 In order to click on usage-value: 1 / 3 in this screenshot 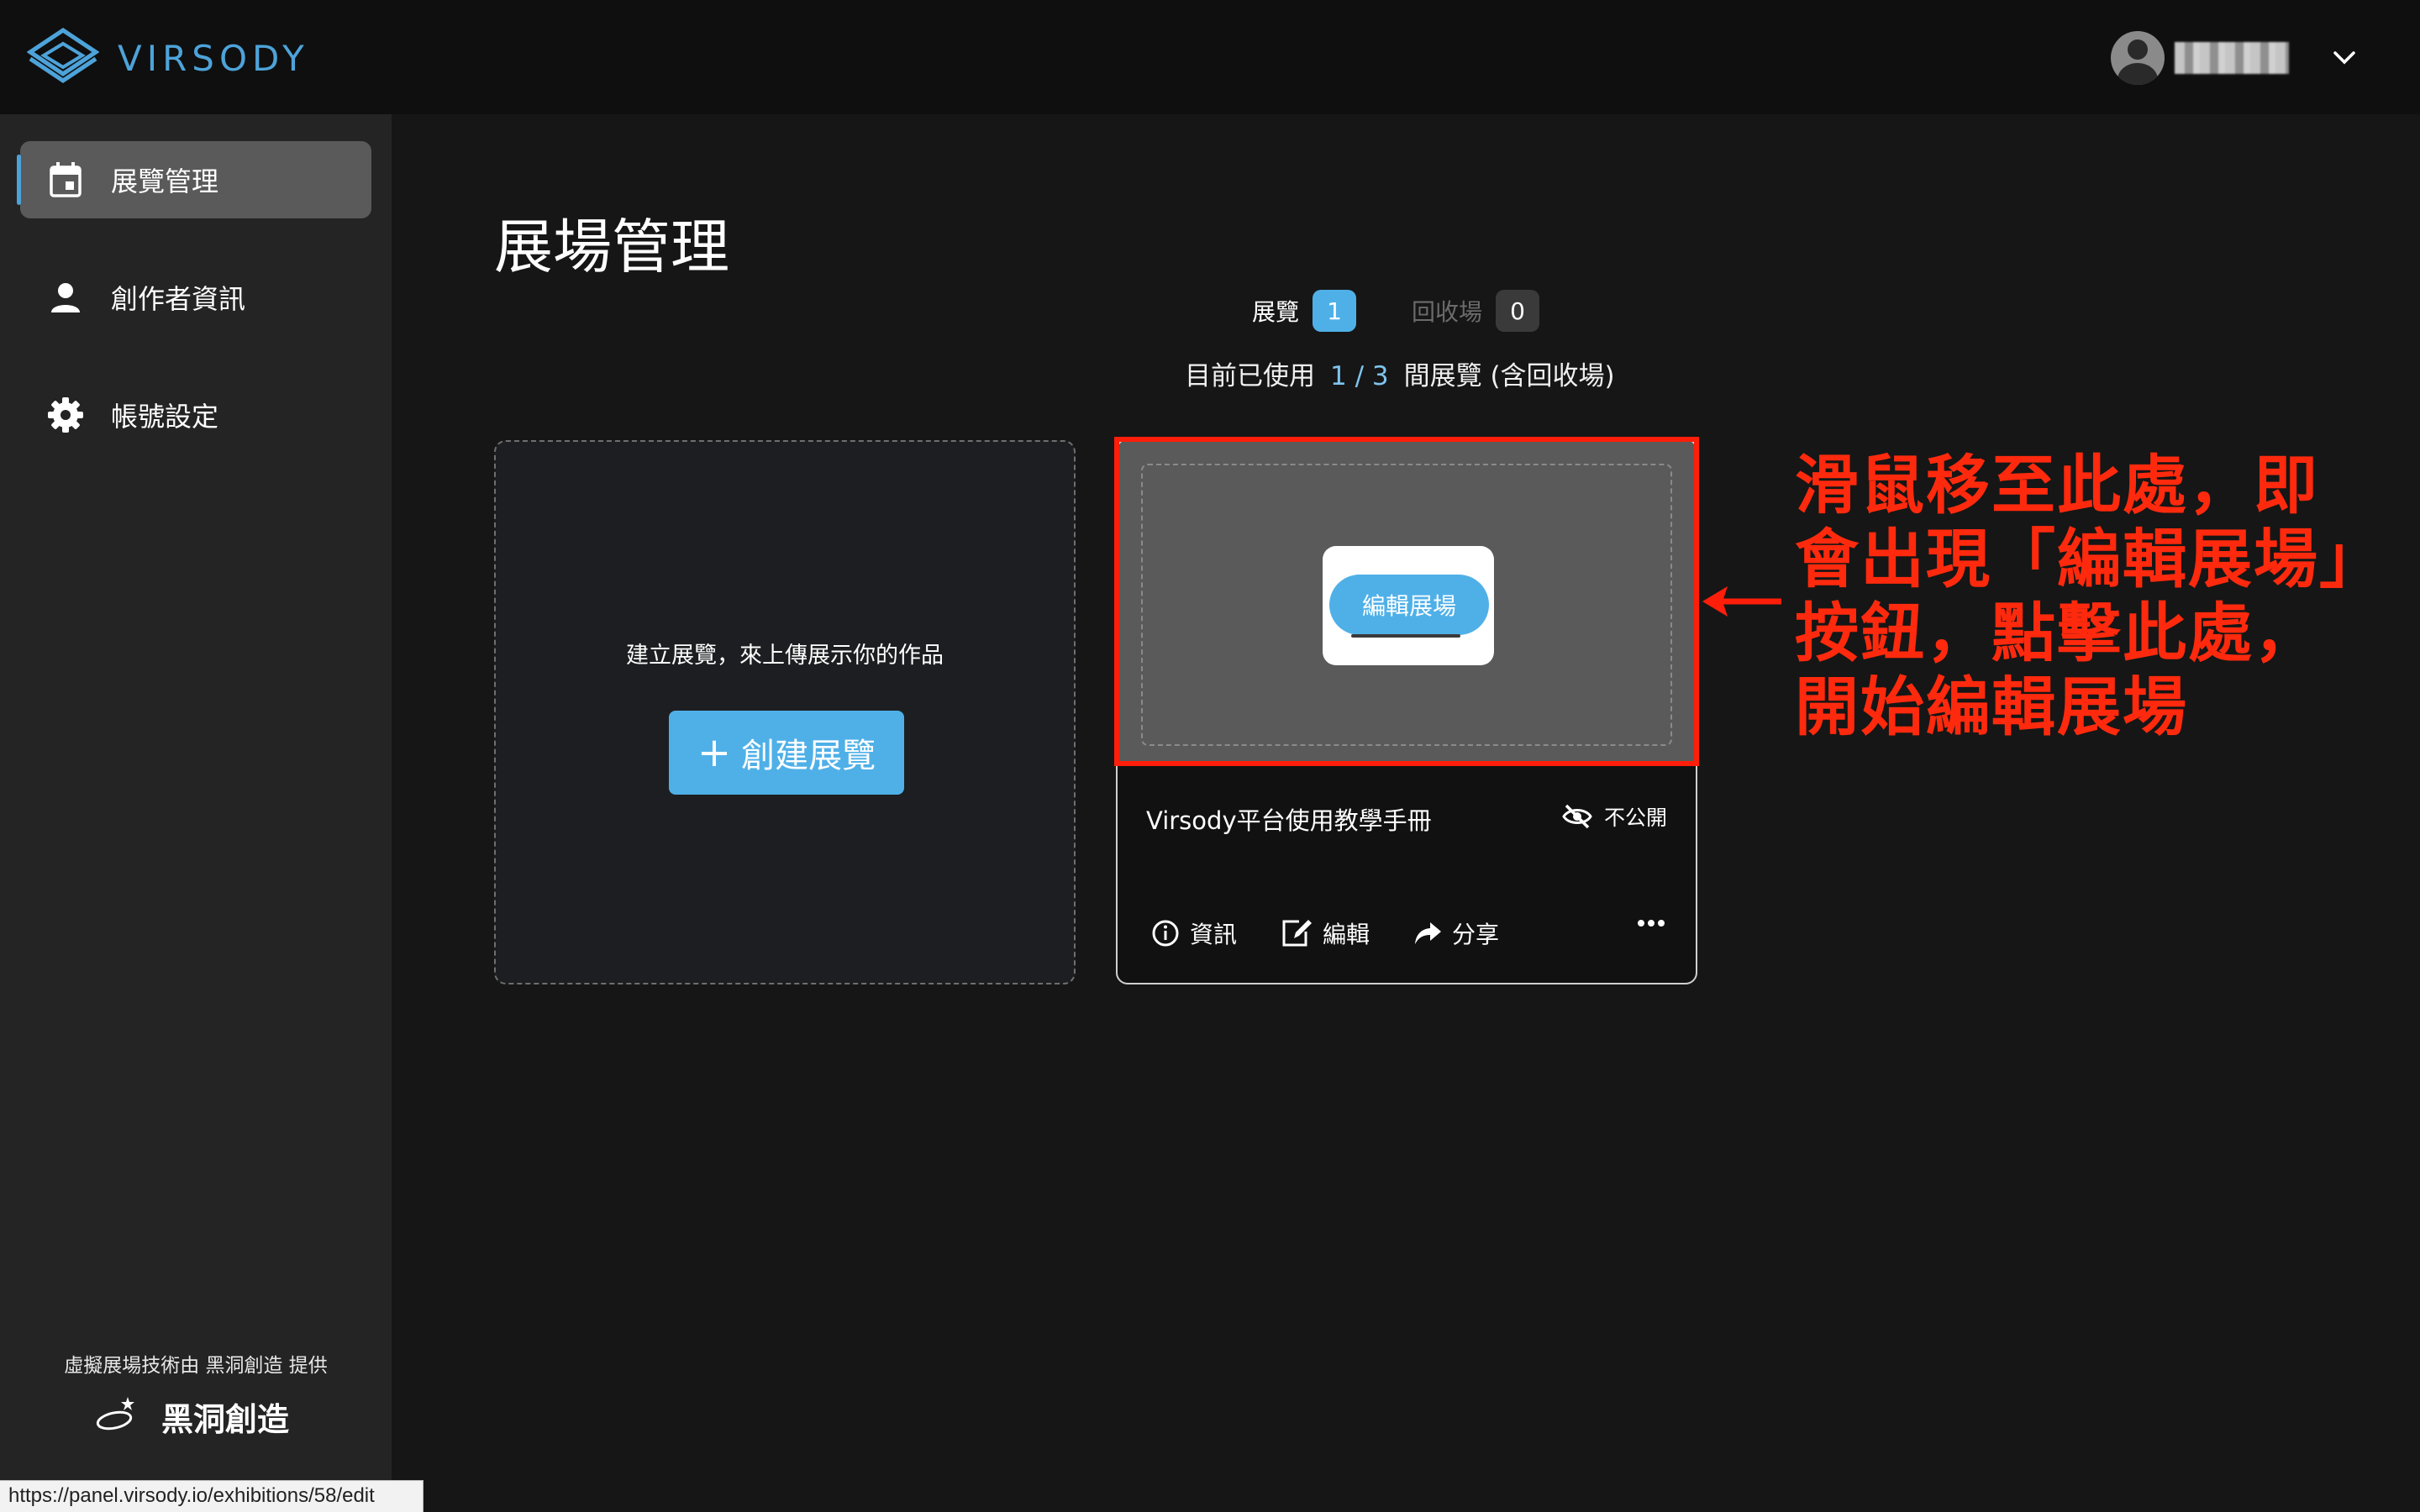, I will do `click(1359, 376)`.